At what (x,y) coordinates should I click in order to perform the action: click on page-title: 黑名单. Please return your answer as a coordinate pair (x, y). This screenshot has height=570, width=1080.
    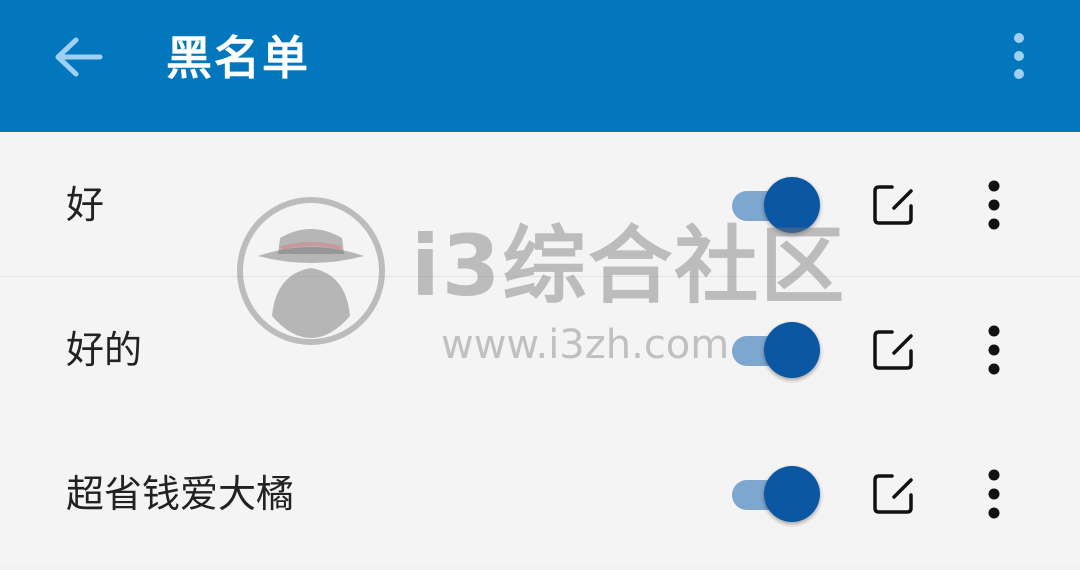
    Looking at the image, I should click on (238, 58).